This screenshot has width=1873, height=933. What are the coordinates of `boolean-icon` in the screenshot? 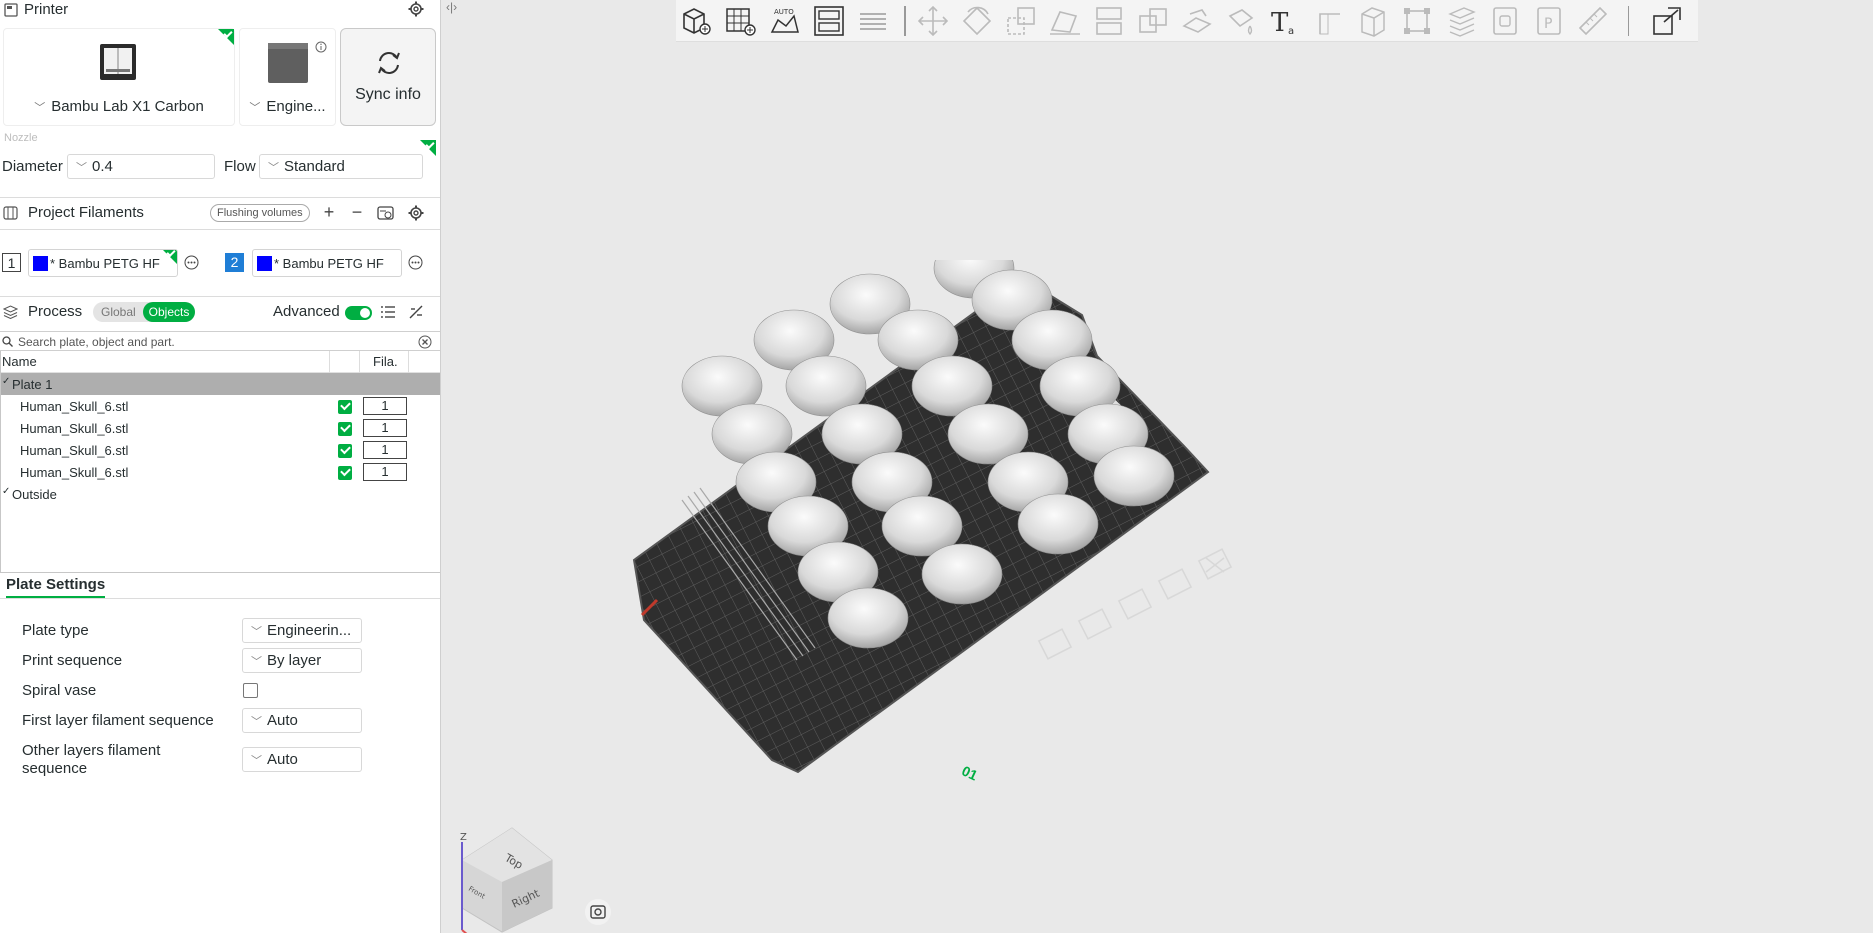 It's located at (1153, 21).